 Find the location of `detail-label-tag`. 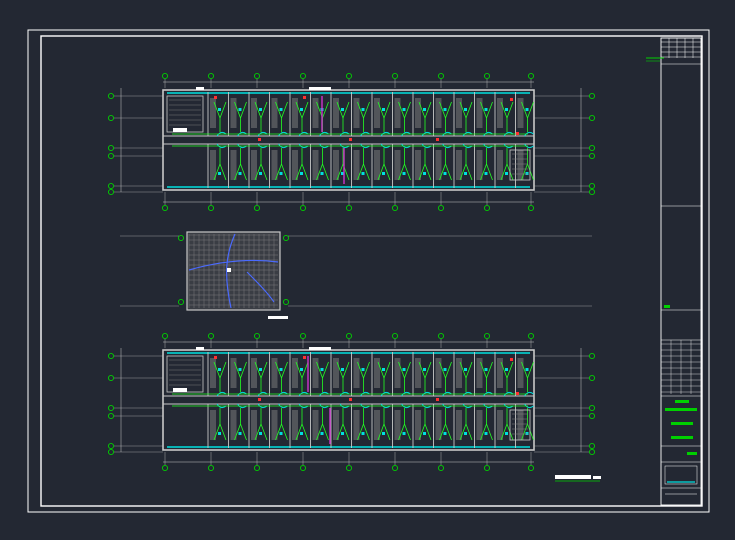

detail-label-tag is located at coordinates (278, 317).